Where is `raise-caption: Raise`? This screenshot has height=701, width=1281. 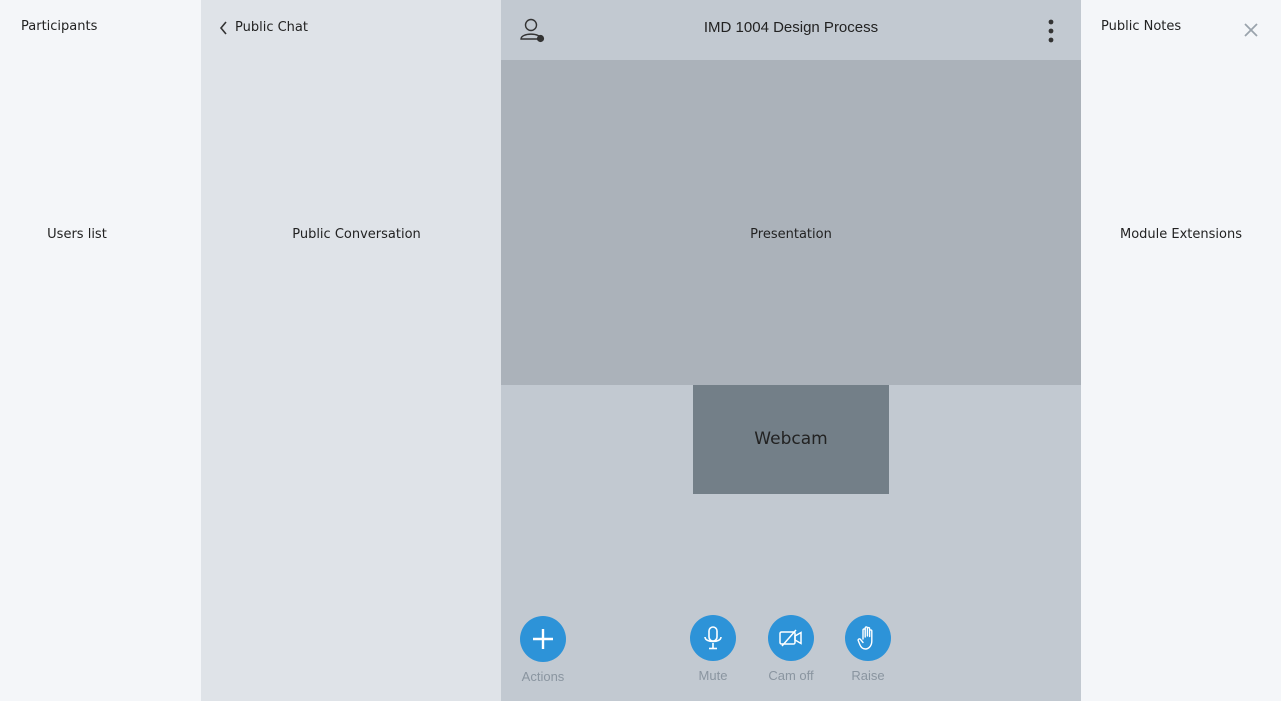 raise-caption: Raise is located at coordinates (868, 675).